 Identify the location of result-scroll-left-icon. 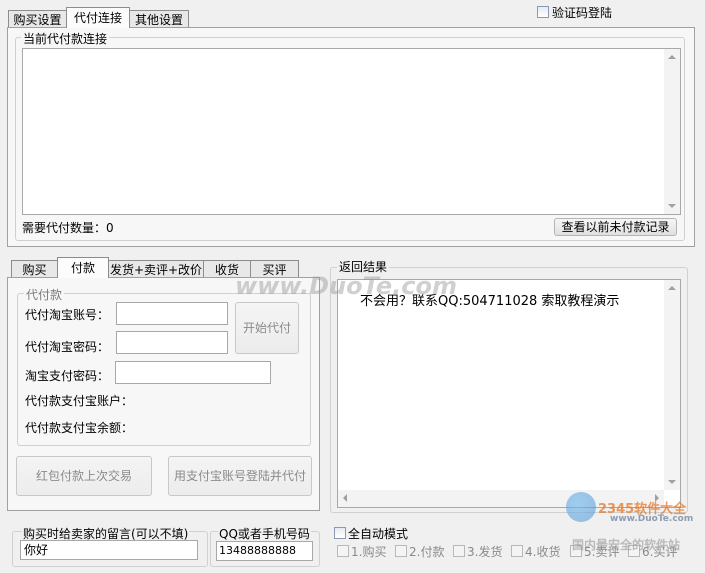
(345, 498).